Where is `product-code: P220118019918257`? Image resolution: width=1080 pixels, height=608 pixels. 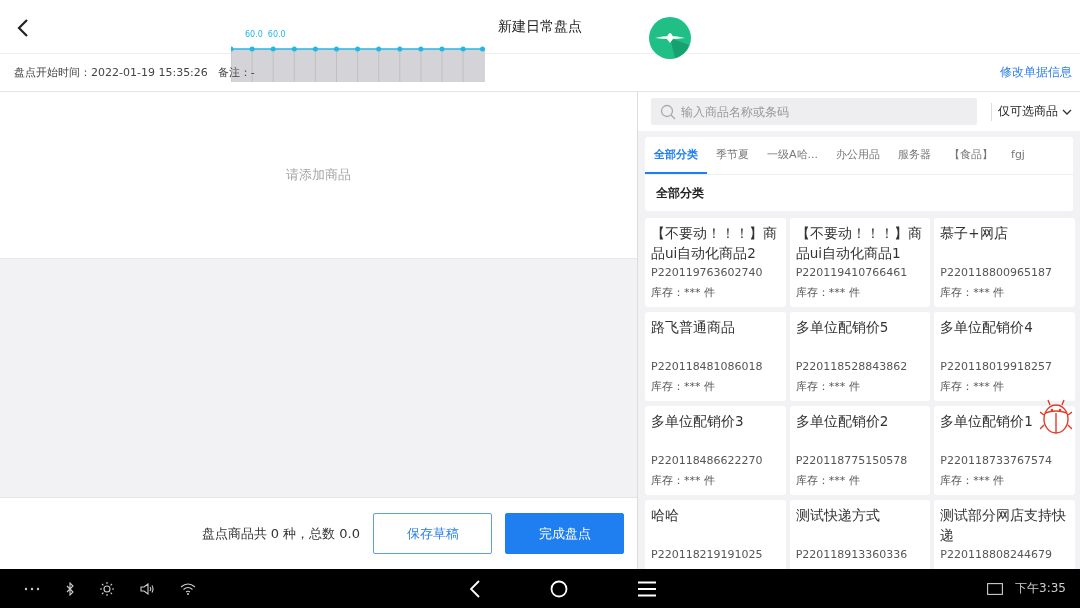 product-code: P220118019918257 is located at coordinates (996, 367).